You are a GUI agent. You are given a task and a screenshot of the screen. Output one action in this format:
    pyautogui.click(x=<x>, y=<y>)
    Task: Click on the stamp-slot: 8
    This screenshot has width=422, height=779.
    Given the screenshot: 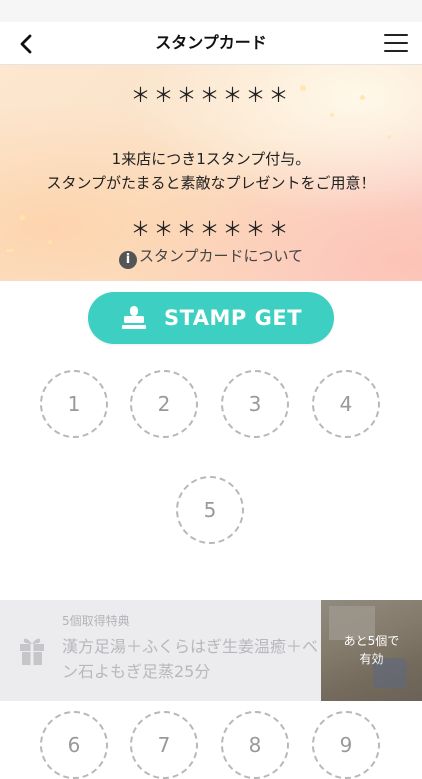 What is the action you would take?
    pyautogui.click(x=255, y=745)
    